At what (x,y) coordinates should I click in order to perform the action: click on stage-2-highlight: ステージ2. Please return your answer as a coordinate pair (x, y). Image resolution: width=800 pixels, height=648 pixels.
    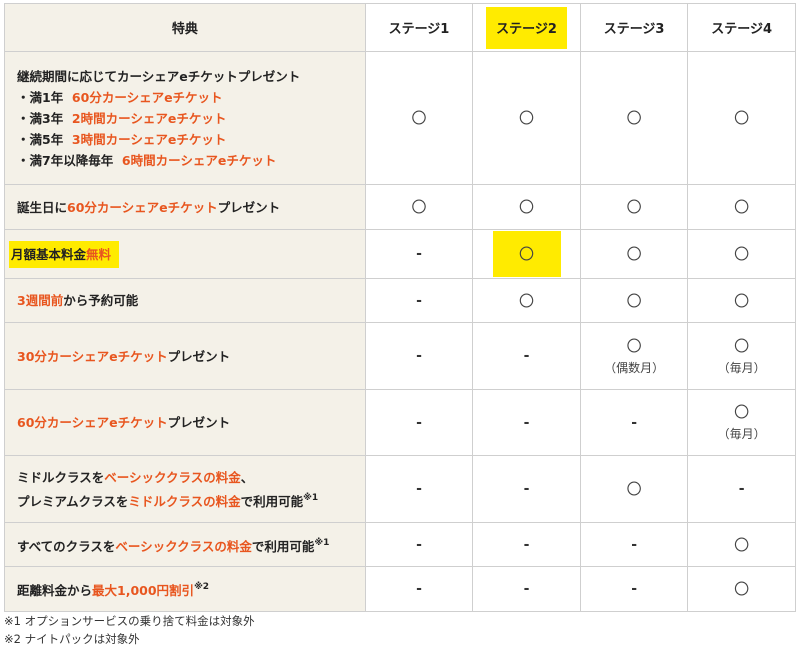
    Looking at the image, I should click on (526, 27).